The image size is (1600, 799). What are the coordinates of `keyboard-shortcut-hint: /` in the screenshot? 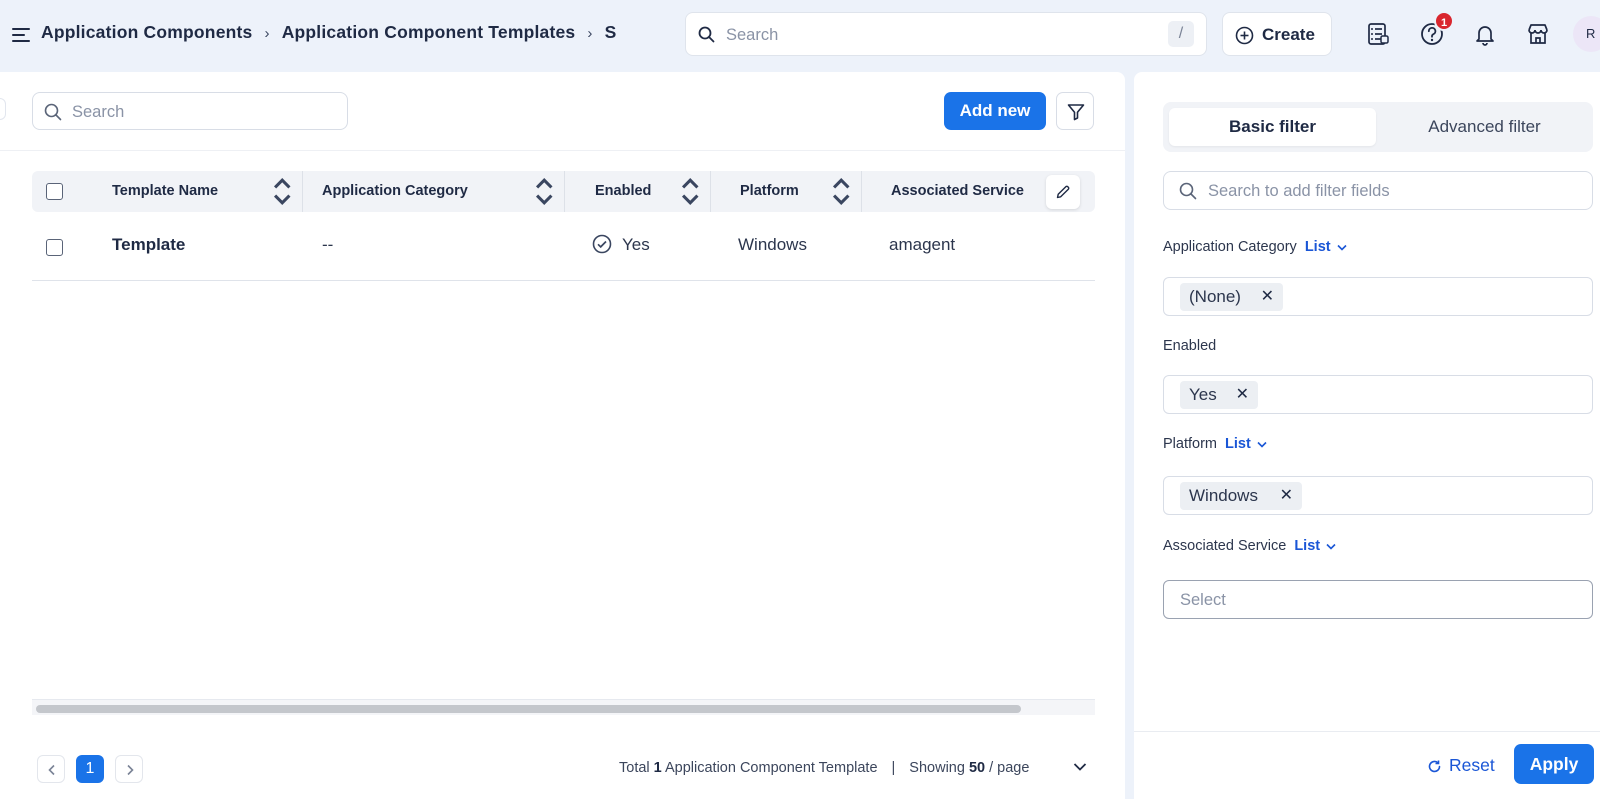 It's located at (1181, 34).